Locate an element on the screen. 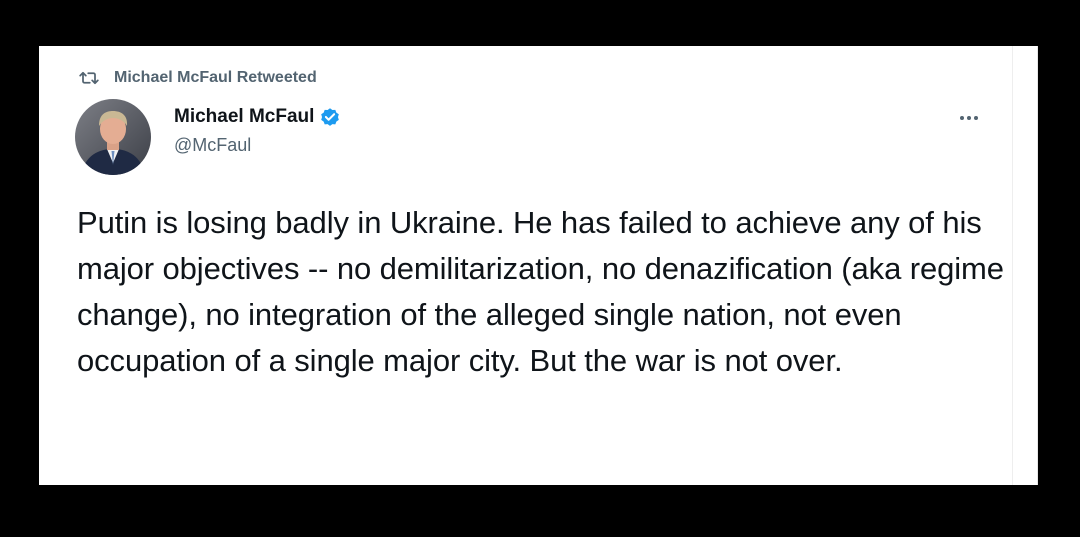 The height and width of the screenshot is (537, 1080). more-options-button is located at coordinates (969, 118).